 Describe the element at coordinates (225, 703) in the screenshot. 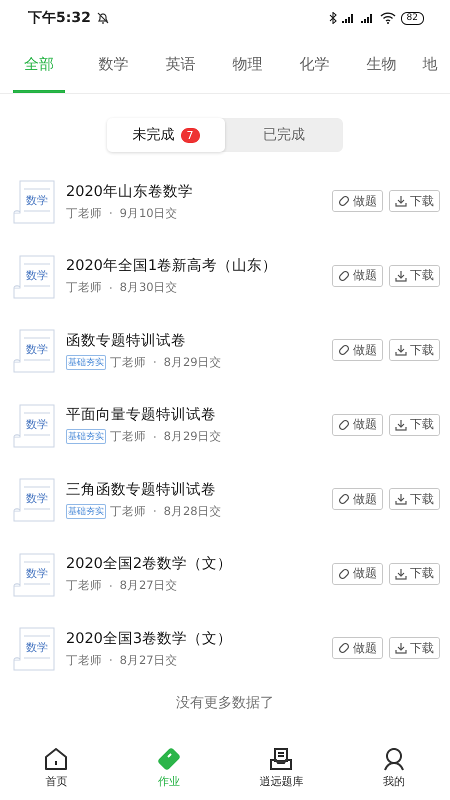

I see `end-of-list-note: 没有更多数据了` at that location.